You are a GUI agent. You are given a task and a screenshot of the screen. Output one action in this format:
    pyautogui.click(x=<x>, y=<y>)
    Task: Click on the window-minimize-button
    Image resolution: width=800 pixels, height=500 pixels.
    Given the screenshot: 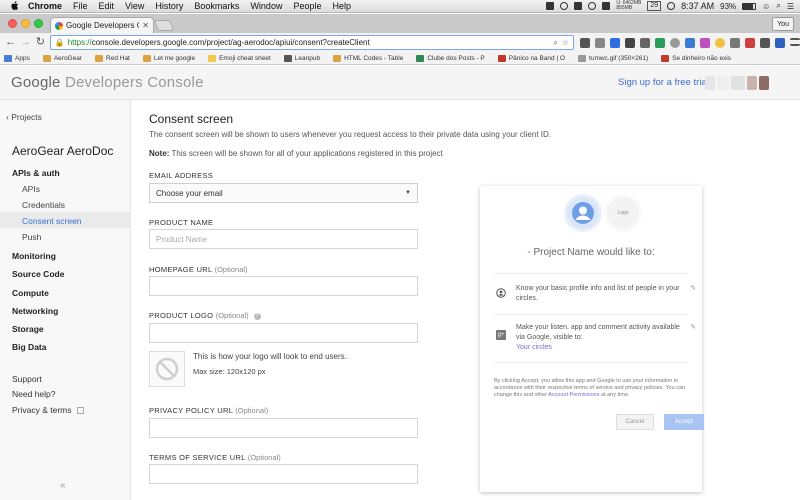 What is the action you would take?
    pyautogui.click(x=25, y=23)
    